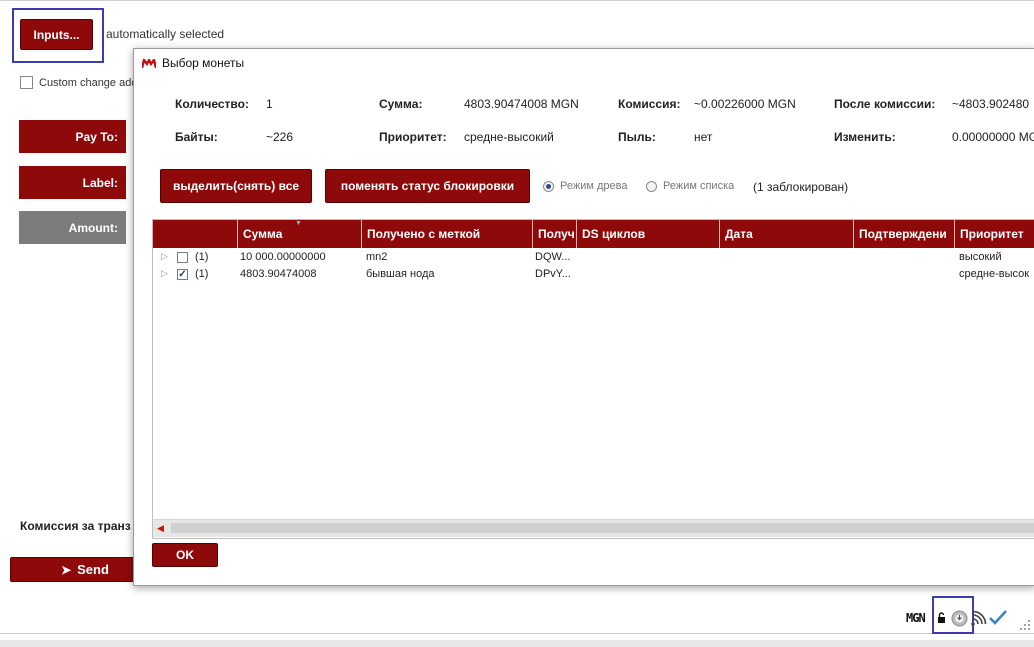 Image resolution: width=1034 pixels, height=647 pixels. I want to click on app-logo-icon, so click(149, 63).